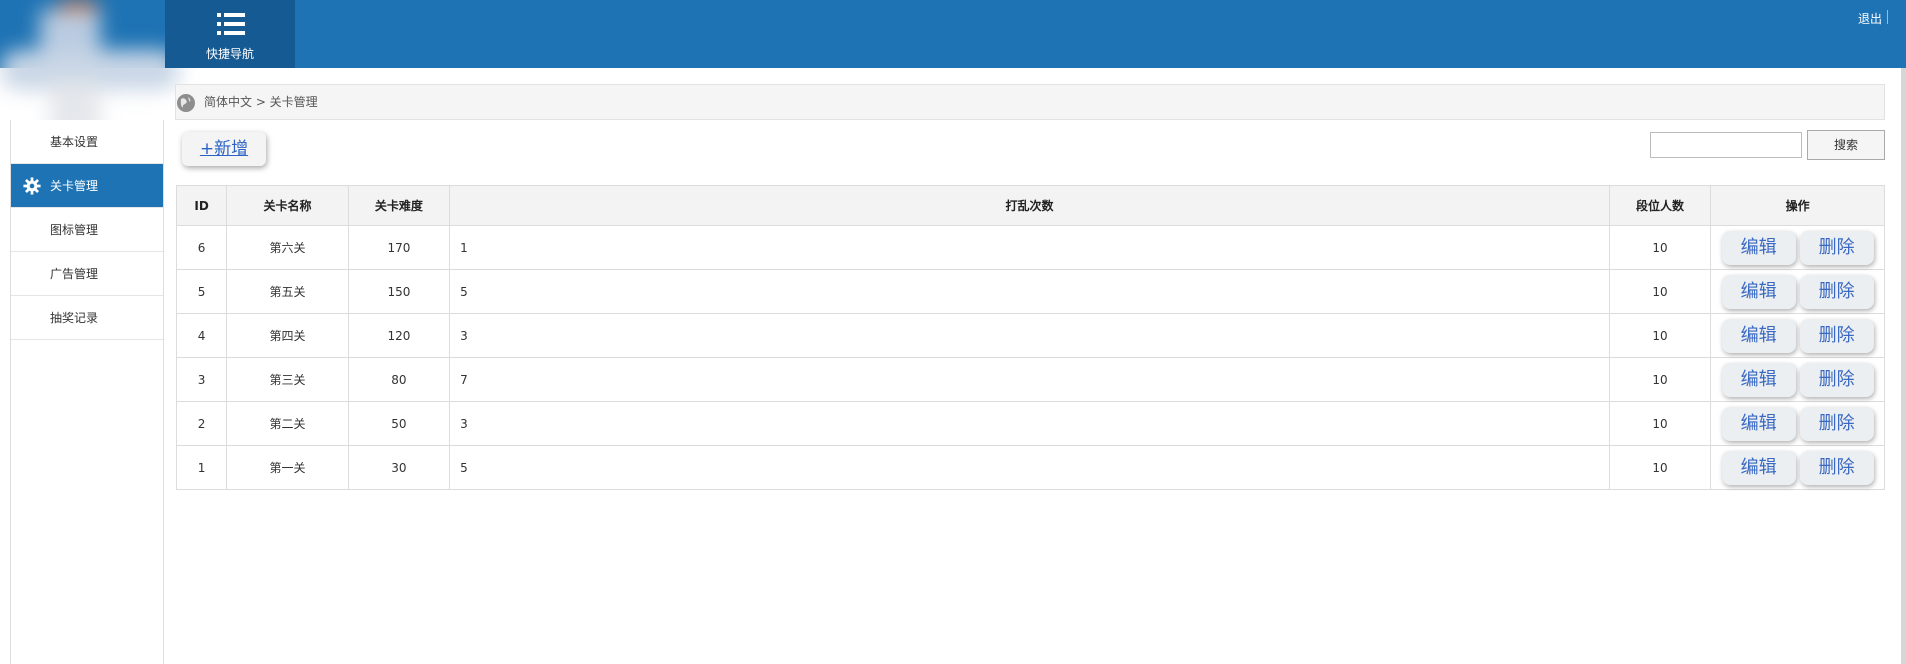 The image size is (1906, 664). What do you see at coordinates (399, 247) in the screenshot?
I see `cell-difficulty: 170` at bounding box center [399, 247].